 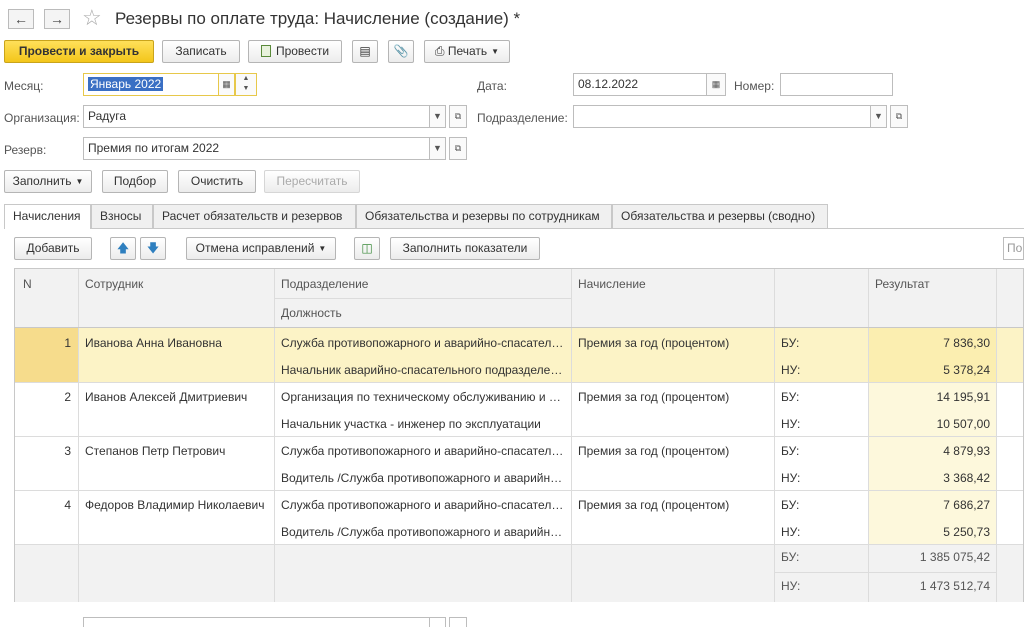 I want to click on row-nu-value: 5 378,24, so click(x=932, y=370).